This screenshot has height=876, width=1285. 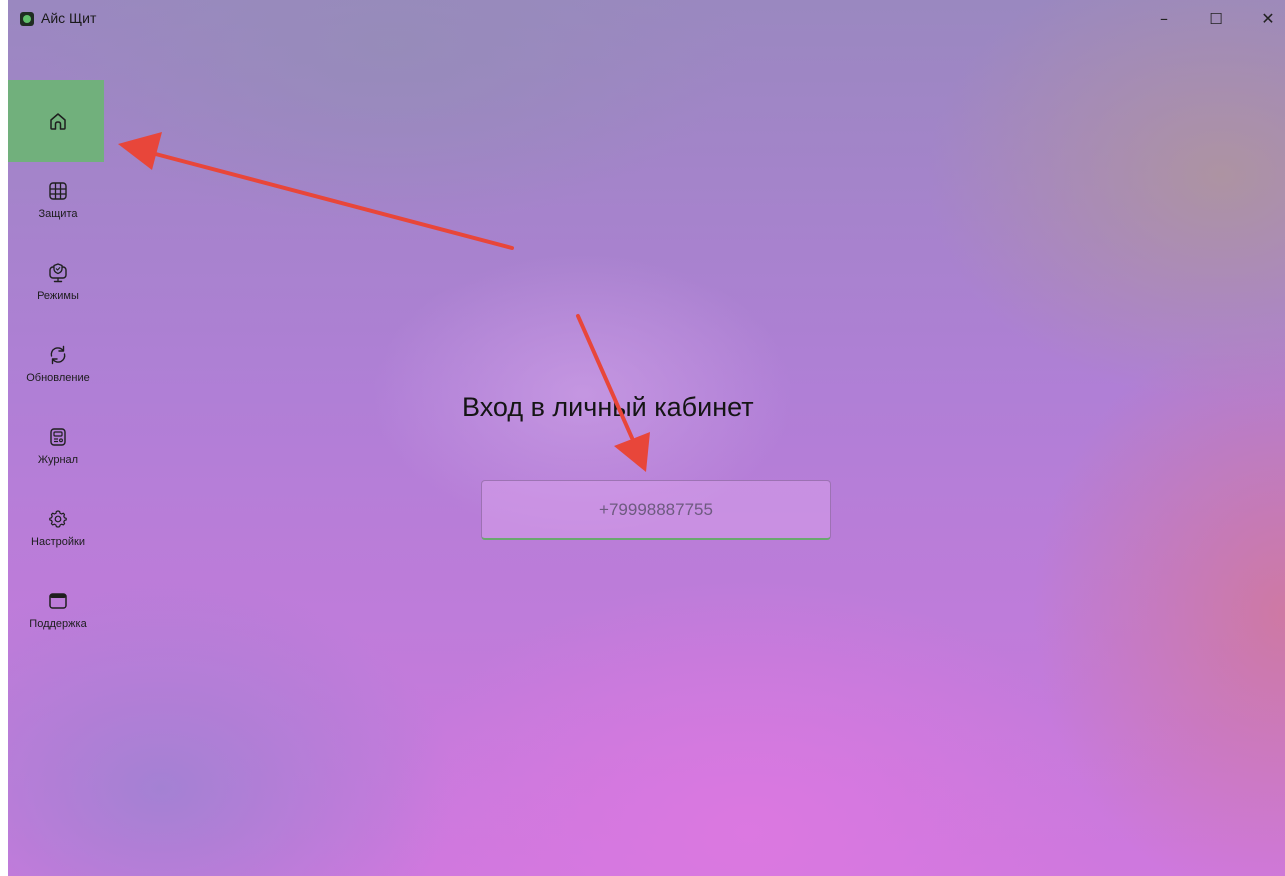 I want to click on sidebar-item-label: Защита, so click(x=58, y=214).